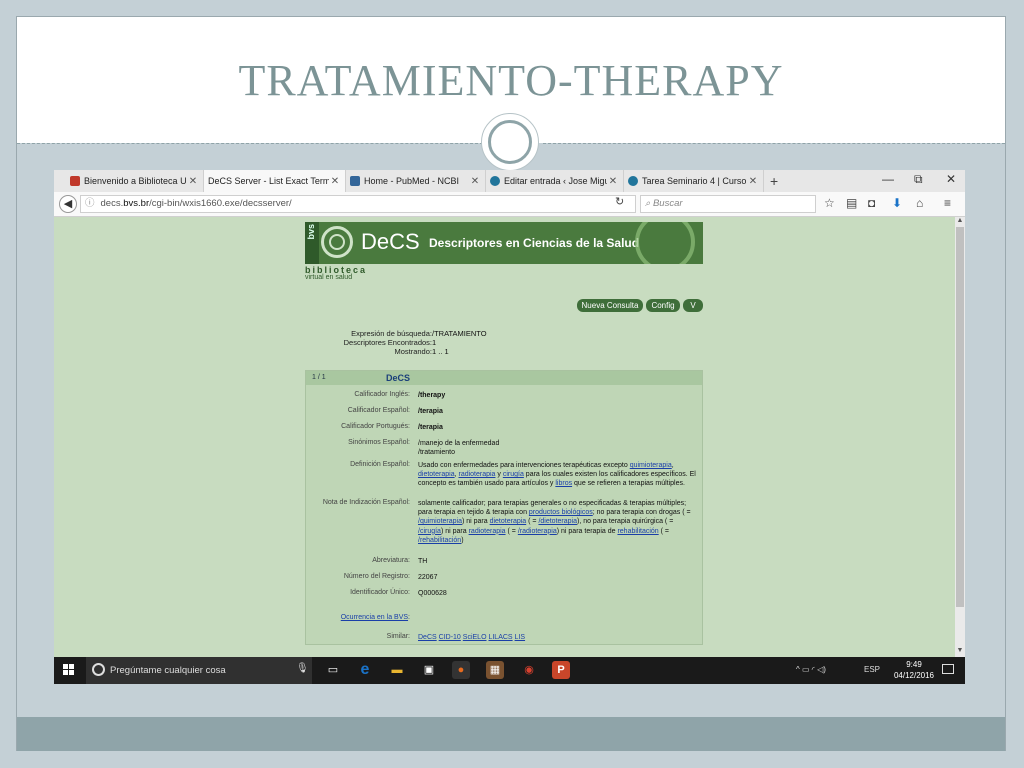  Describe the element at coordinates (268, 181) in the screenshot. I see `tab-label: DeCS Server - List Exact Term` at that location.